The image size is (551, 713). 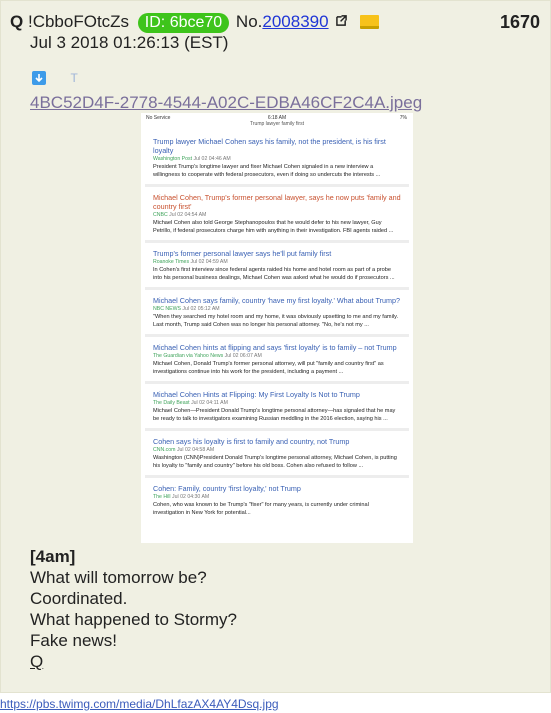 I want to click on result-source-name: NBC NEWS, so click(x=167, y=309).